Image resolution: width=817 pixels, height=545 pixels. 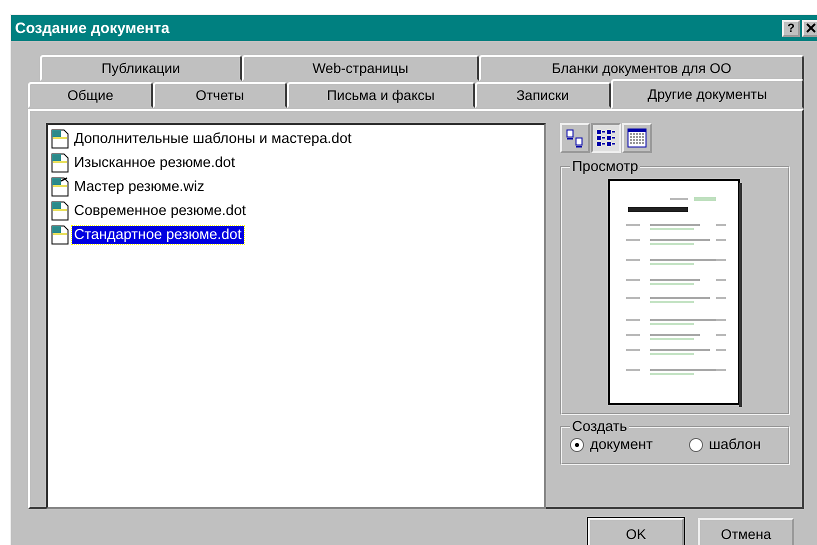 What do you see at coordinates (724, 445) in the screenshot?
I see `radio-option: шаблон` at bounding box center [724, 445].